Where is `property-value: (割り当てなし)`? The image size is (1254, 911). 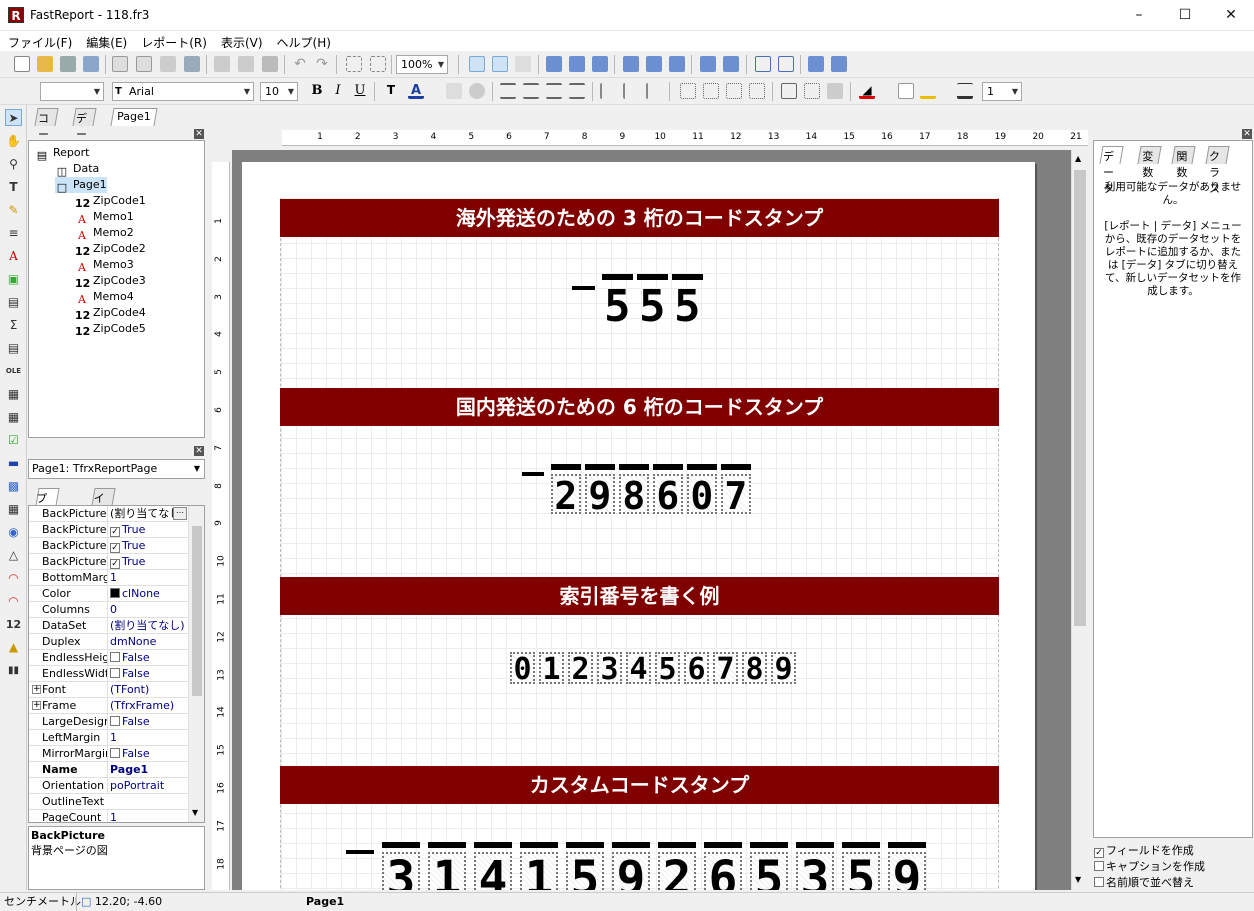
property-value: (割り当てなし) is located at coordinates (147, 626).